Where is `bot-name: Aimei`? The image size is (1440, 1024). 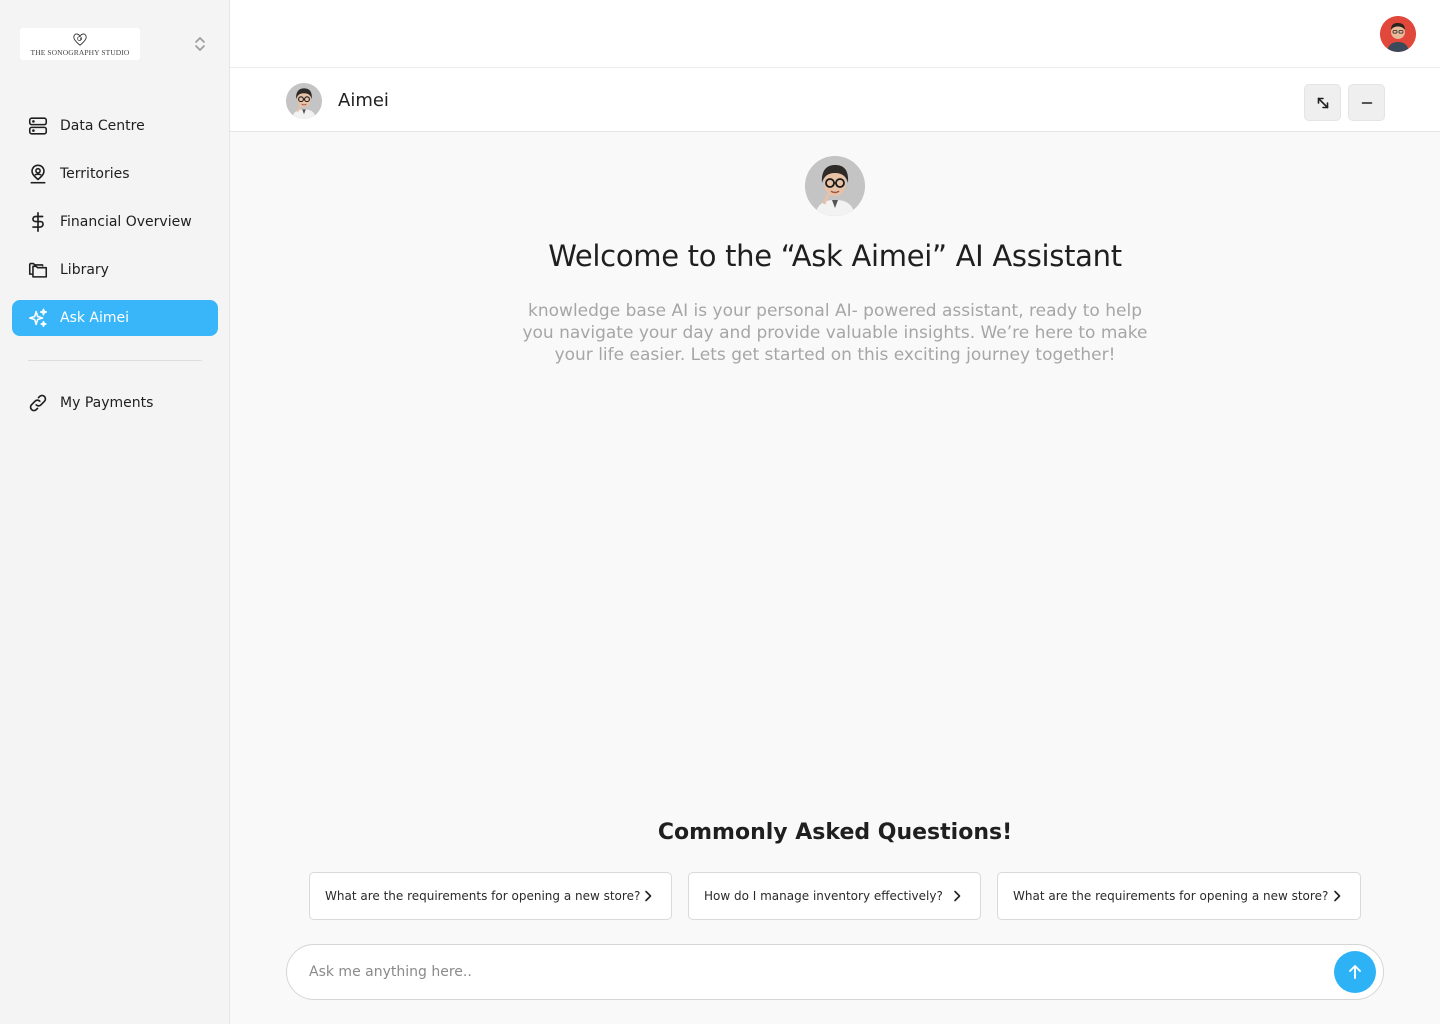 bot-name: Aimei is located at coordinates (363, 100).